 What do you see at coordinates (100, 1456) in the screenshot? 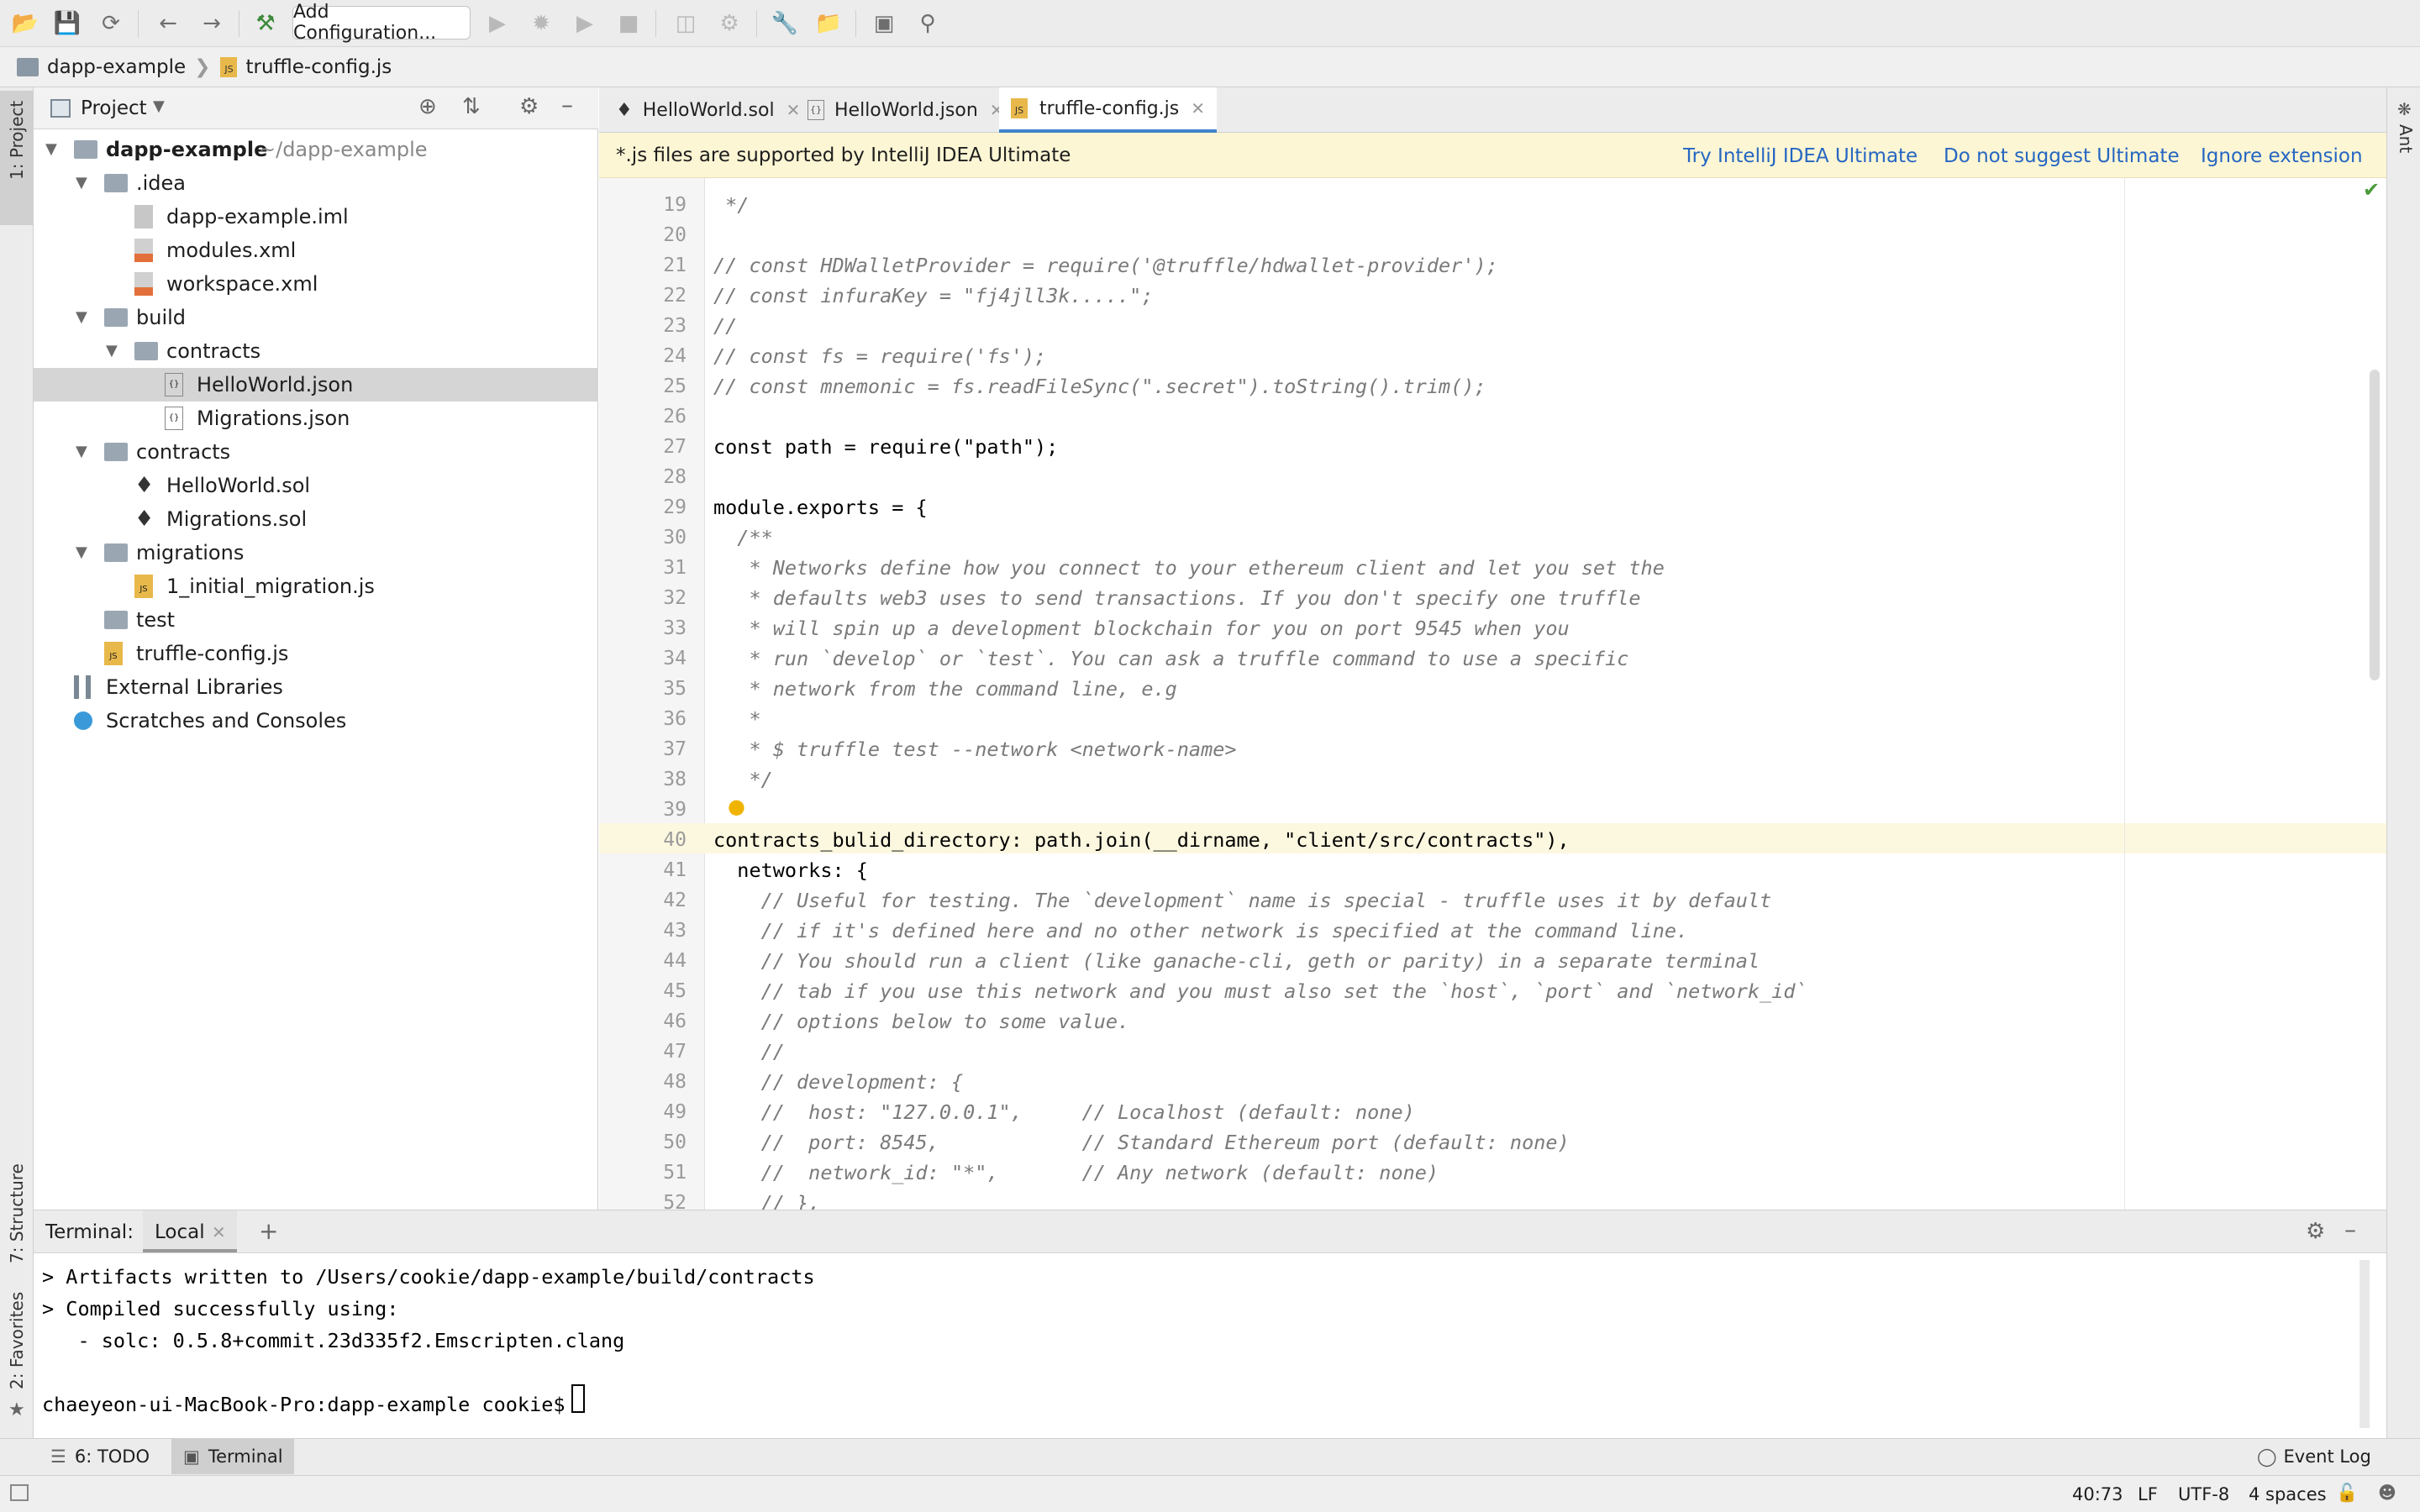
I see `todo-button: ☰ 6: TODO` at bounding box center [100, 1456].